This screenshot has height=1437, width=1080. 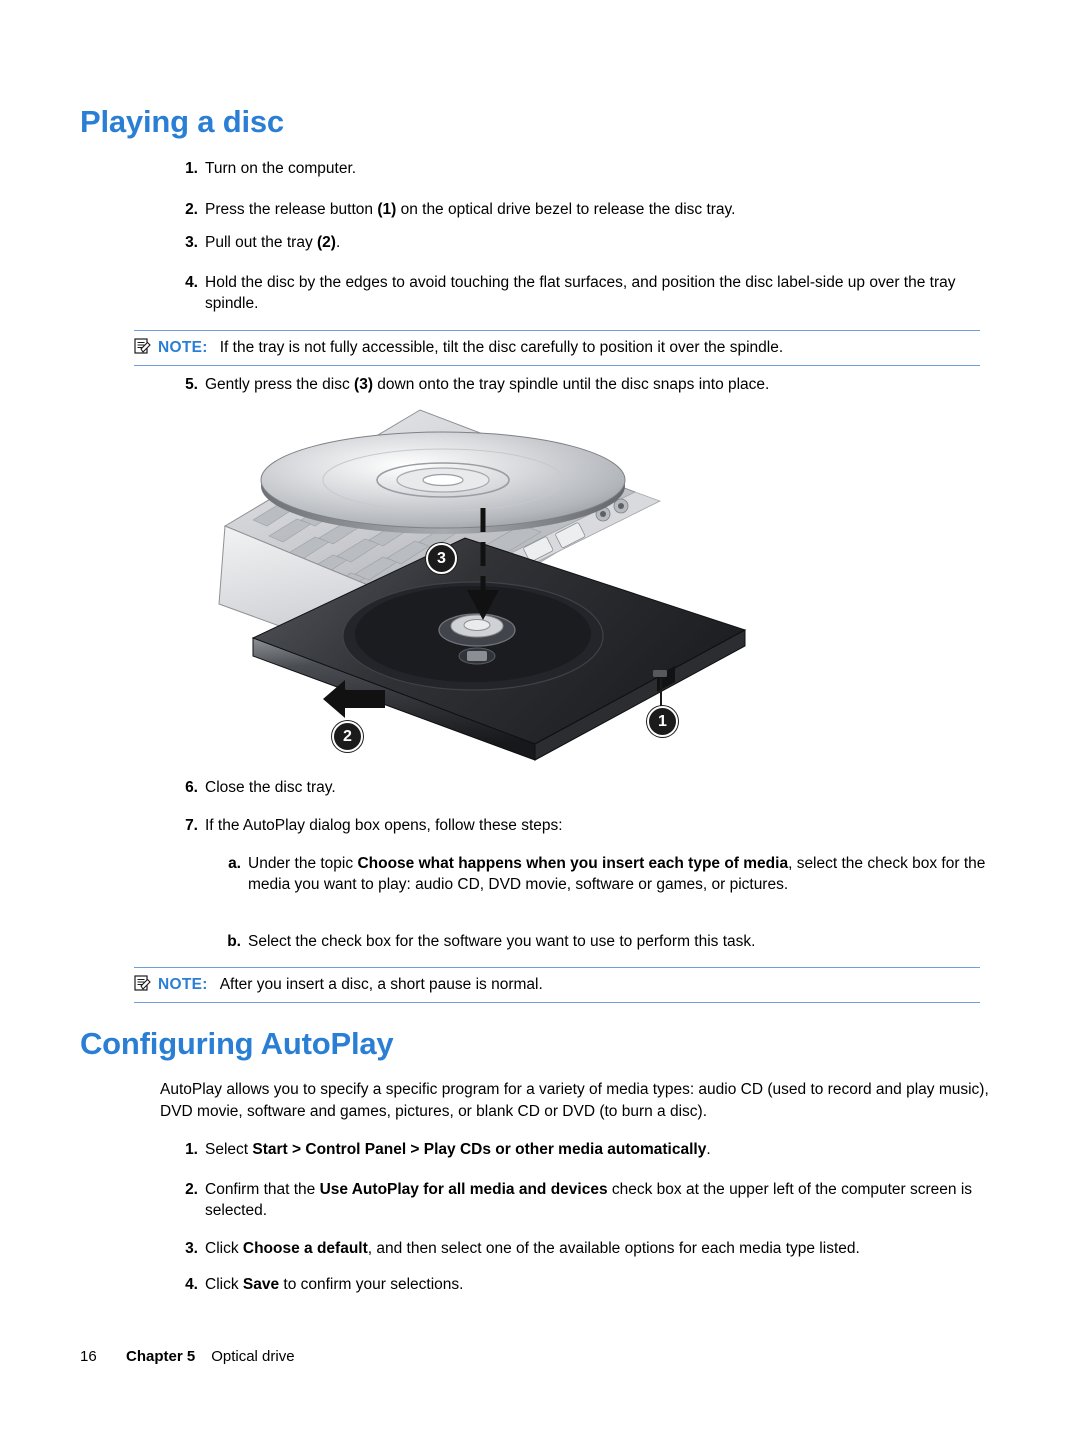 I want to click on footer-section: Optical drive, so click(x=253, y=1356).